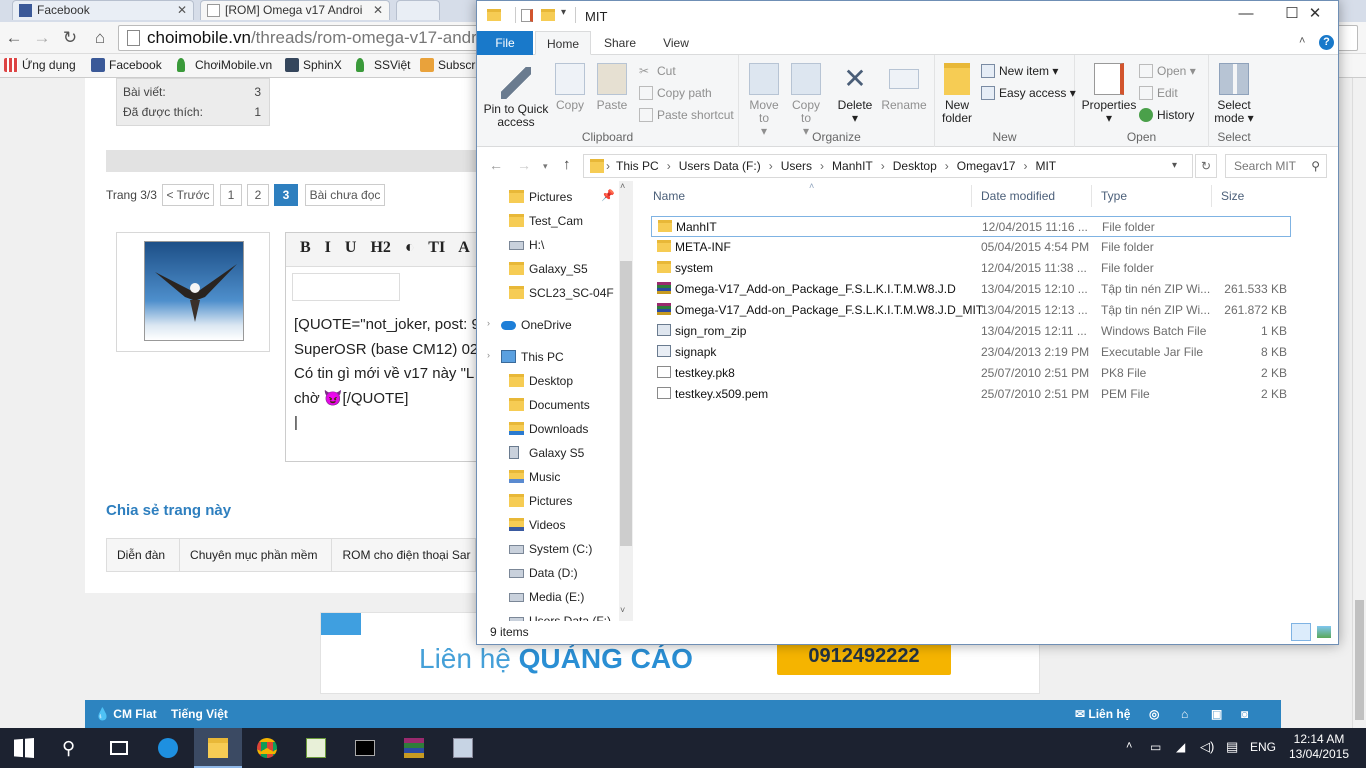 The image size is (1366, 768). I want to click on tab-home: Home, so click(563, 43).